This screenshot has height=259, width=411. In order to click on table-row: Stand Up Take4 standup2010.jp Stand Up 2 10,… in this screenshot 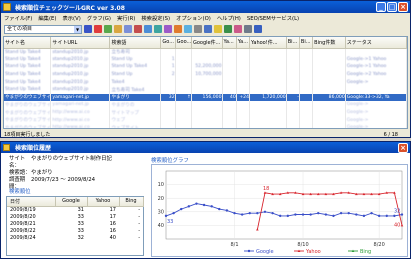, I will do `click(205, 74)`.